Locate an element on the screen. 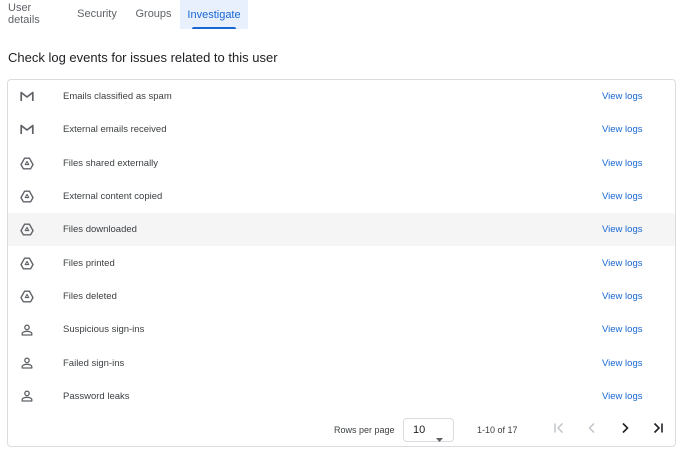  chevron-left-icon is located at coordinates (592, 430).